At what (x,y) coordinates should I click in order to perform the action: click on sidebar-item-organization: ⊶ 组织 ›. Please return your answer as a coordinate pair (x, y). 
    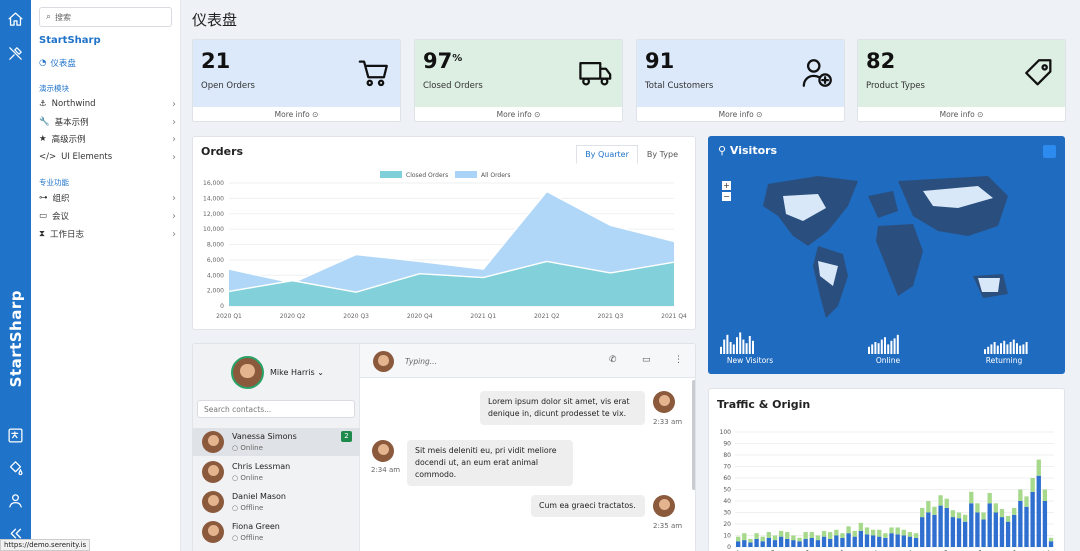
    Looking at the image, I should click on (107, 198).